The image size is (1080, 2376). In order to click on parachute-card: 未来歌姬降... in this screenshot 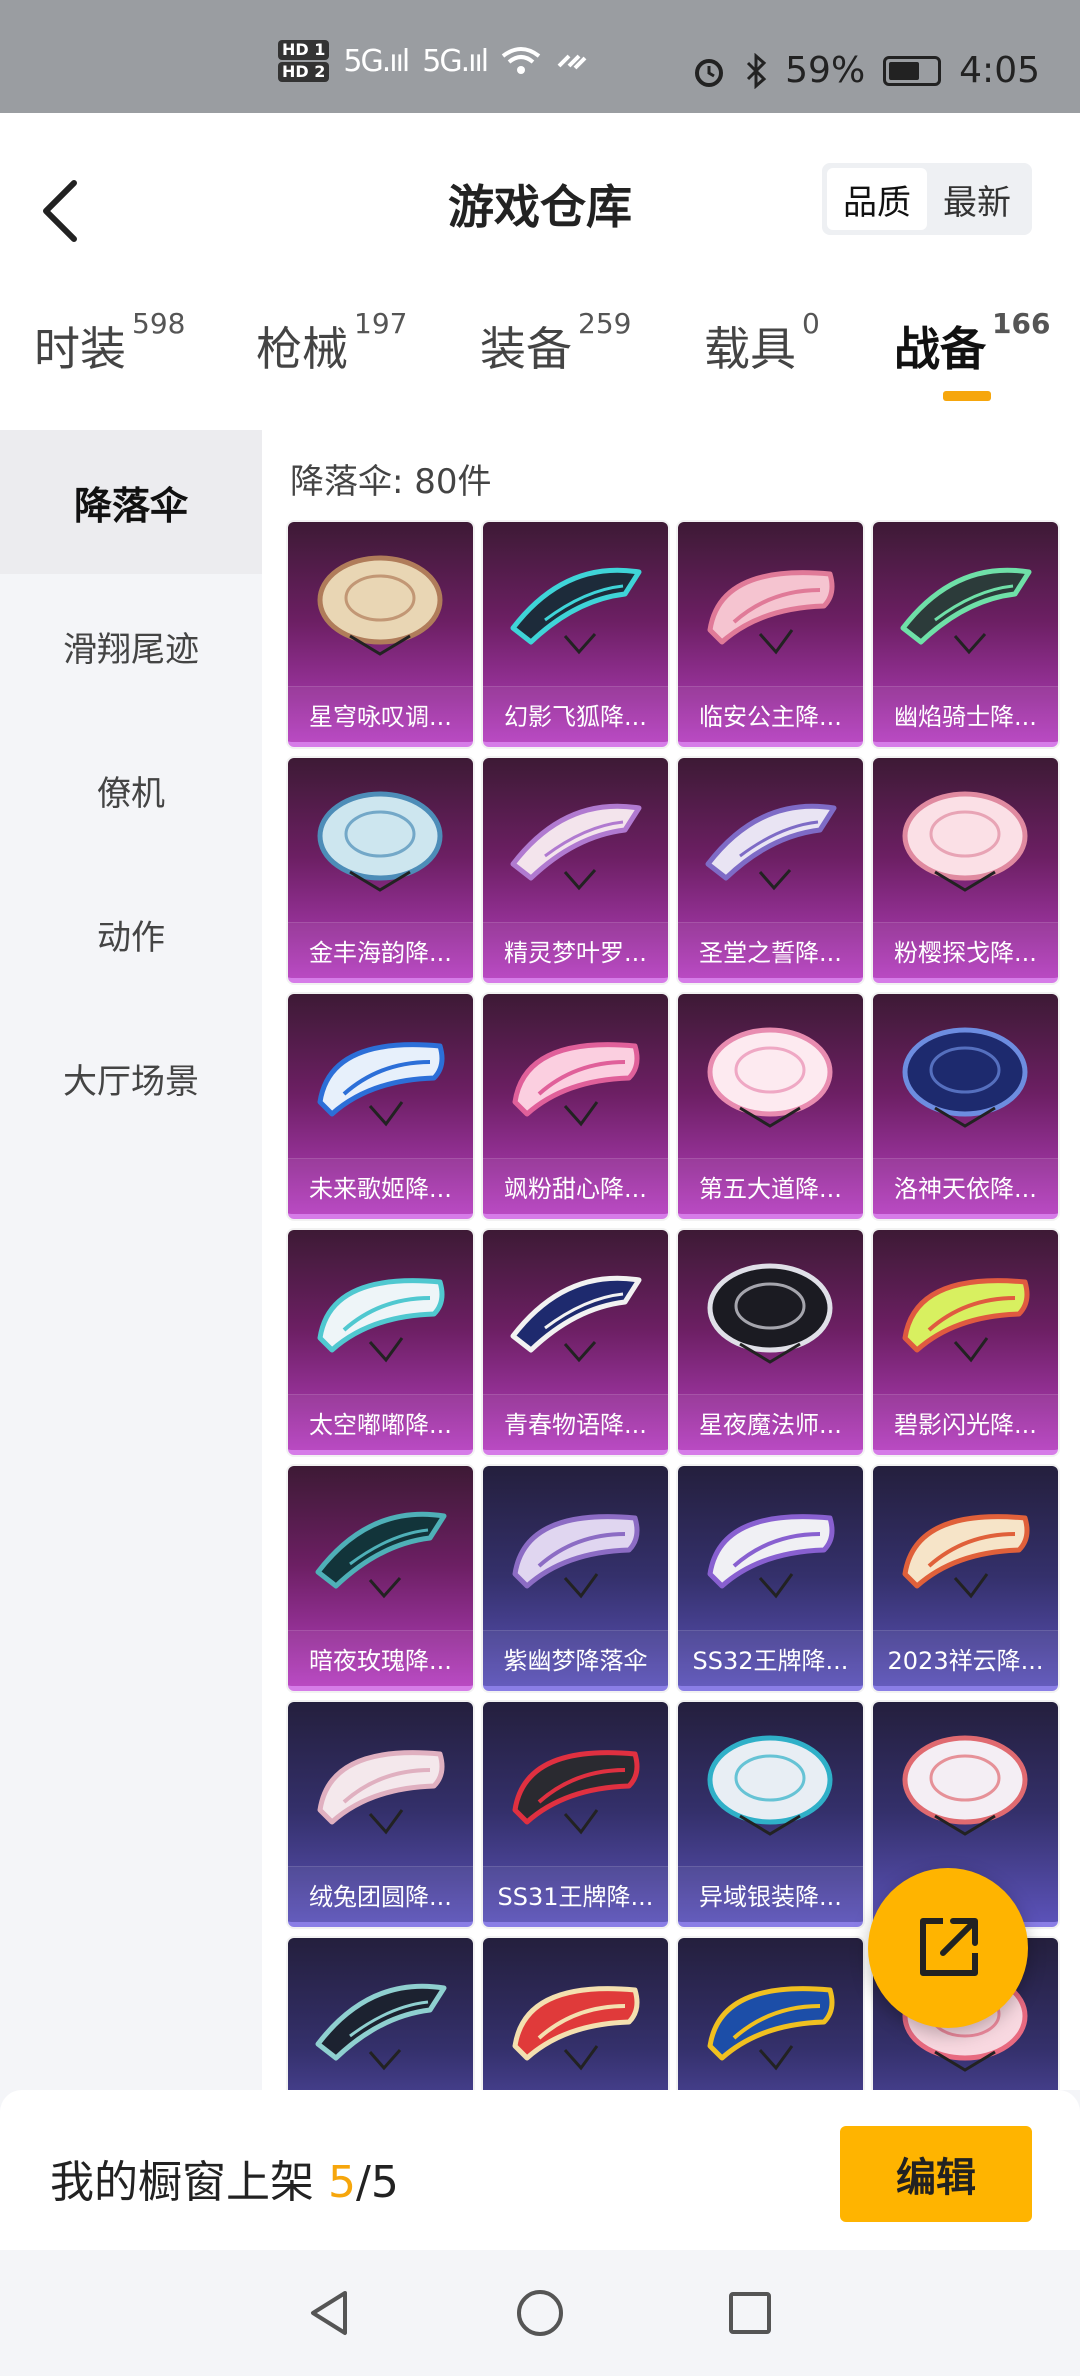, I will do `click(380, 1106)`.